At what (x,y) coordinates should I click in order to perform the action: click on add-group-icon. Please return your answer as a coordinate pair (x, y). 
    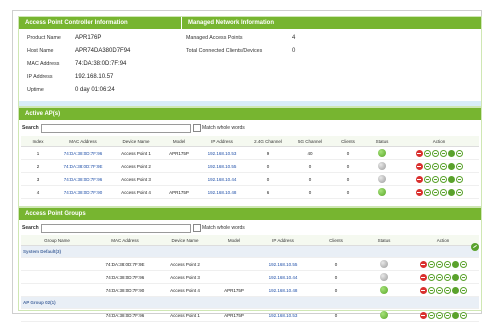
    Looking at the image, I should click on (475, 247).